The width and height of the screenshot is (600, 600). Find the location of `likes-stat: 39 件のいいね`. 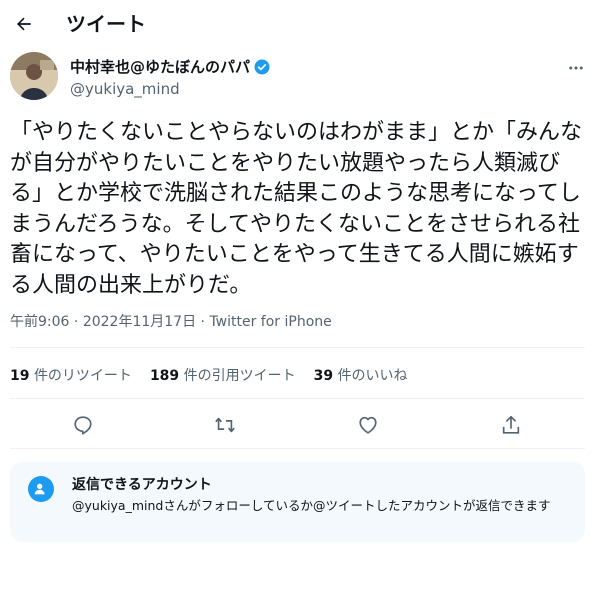

likes-stat: 39 件のいいね is located at coordinates (361, 376).